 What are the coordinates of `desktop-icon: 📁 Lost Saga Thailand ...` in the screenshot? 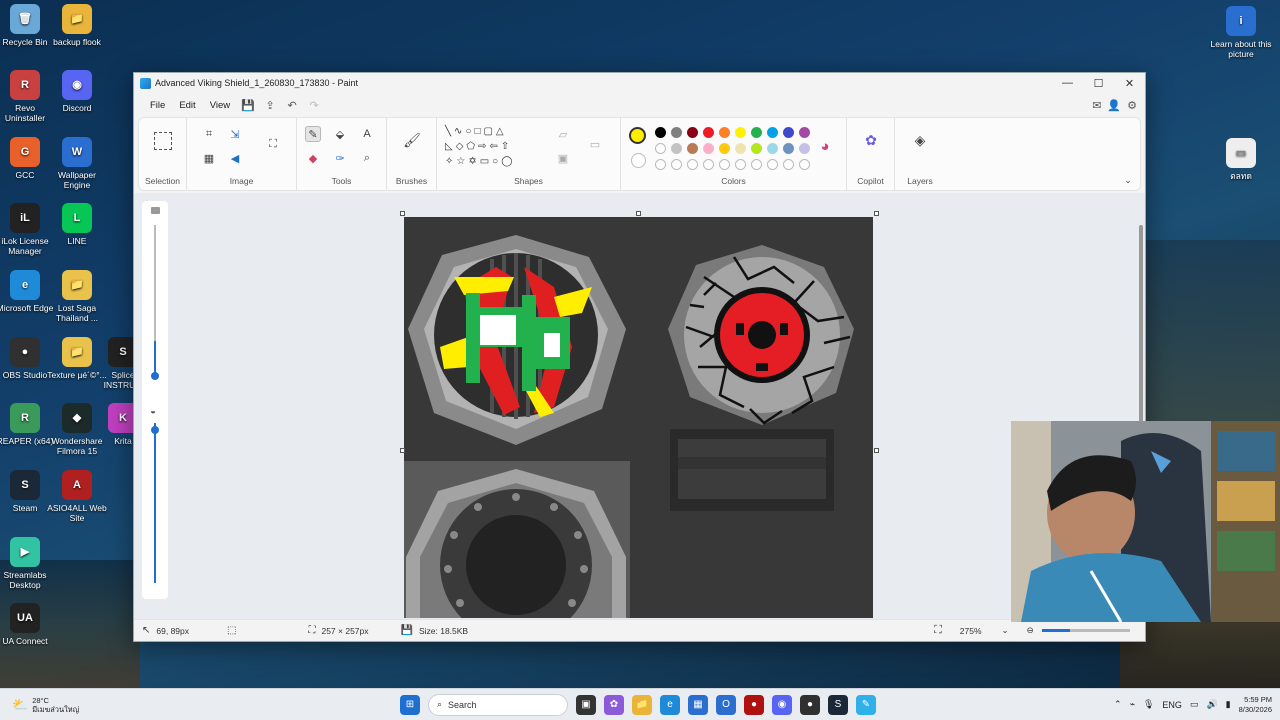 It's located at (77, 296).